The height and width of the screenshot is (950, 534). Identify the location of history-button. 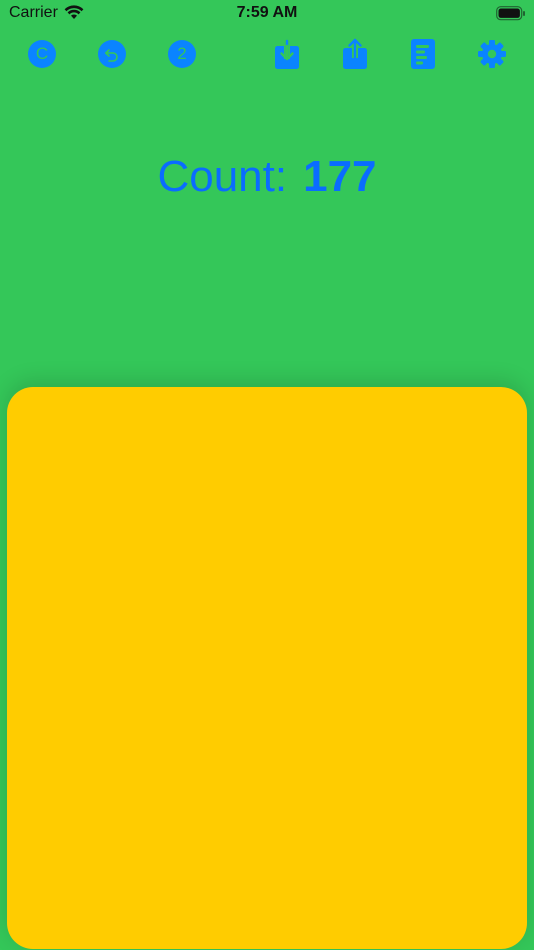
(423, 54).